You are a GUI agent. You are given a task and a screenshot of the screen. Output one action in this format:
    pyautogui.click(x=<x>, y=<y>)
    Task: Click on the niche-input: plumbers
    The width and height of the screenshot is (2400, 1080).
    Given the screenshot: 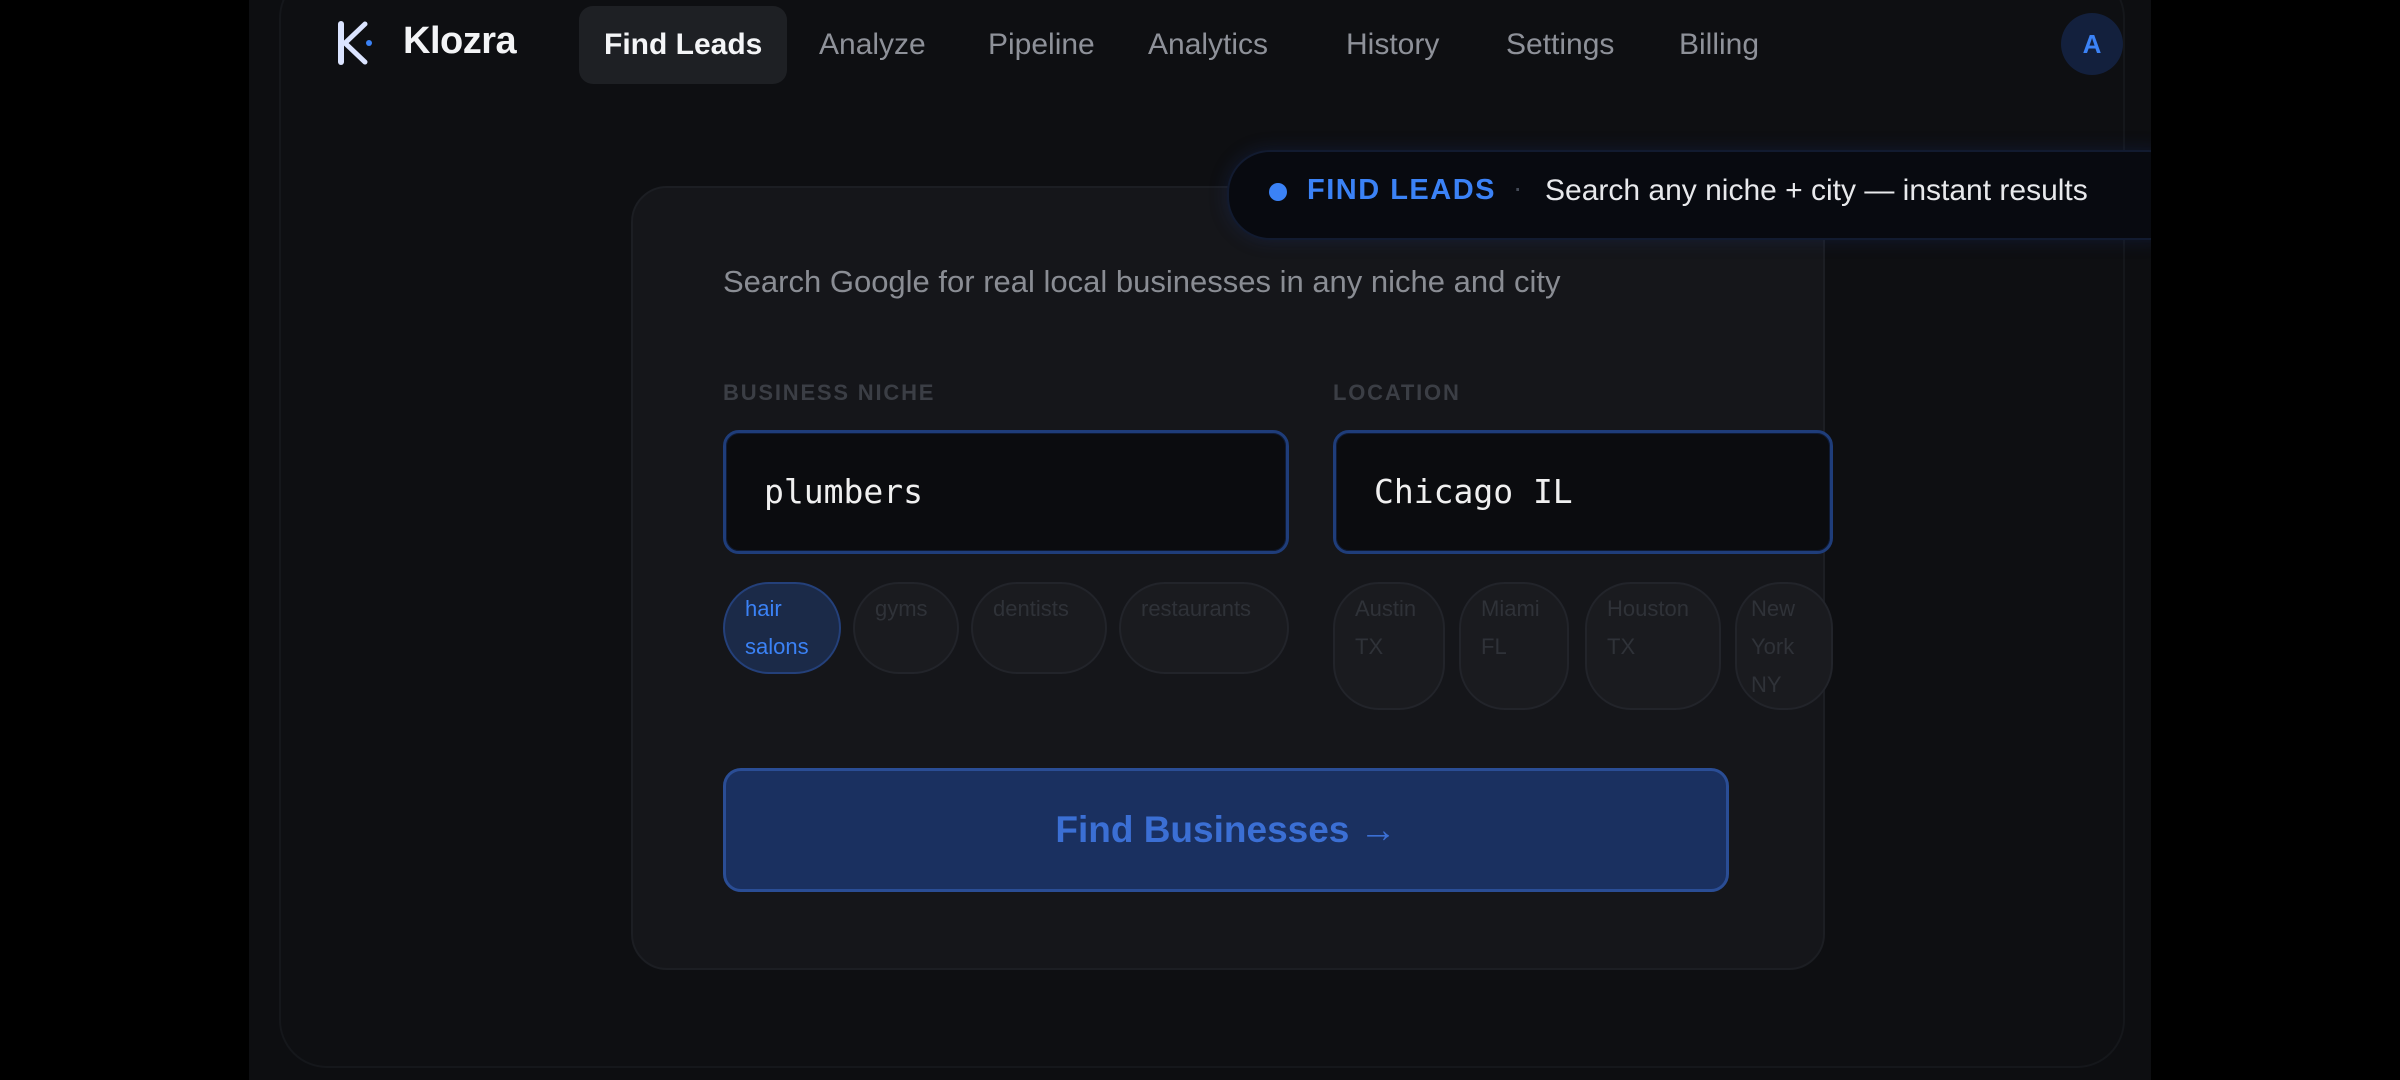 What is the action you would take?
    pyautogui.click(x=1006, y=492)
    